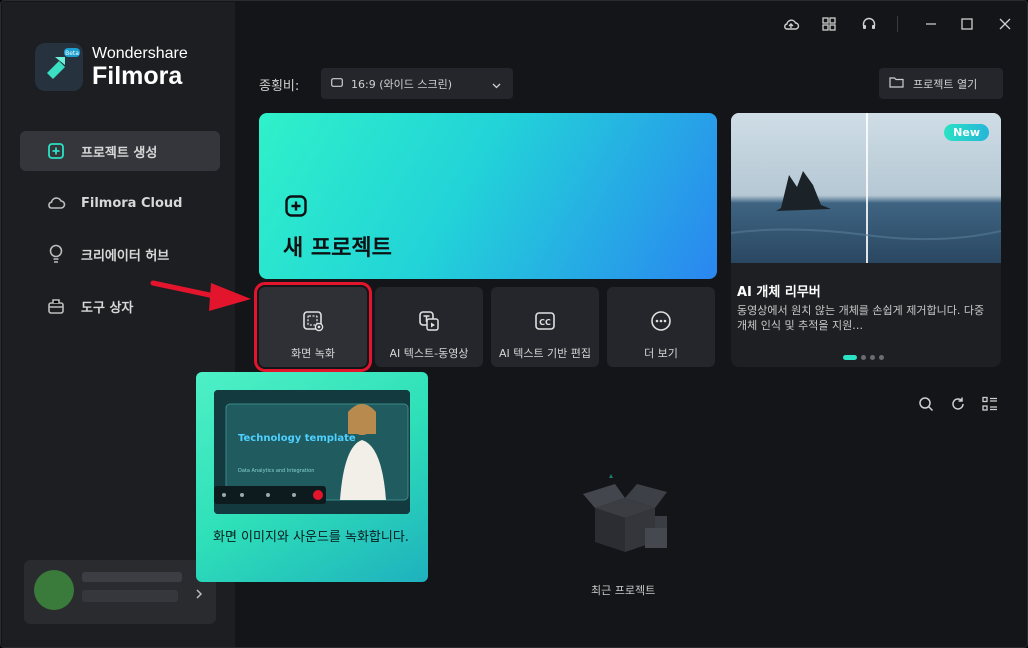 Image resolution: width=1028 pixels, height=648 pixels. What do you see at coordinates (429, 353) in the screenshot?
I see `tool-label: AI 텍스트-동영상` at bounding box center [429, 353].